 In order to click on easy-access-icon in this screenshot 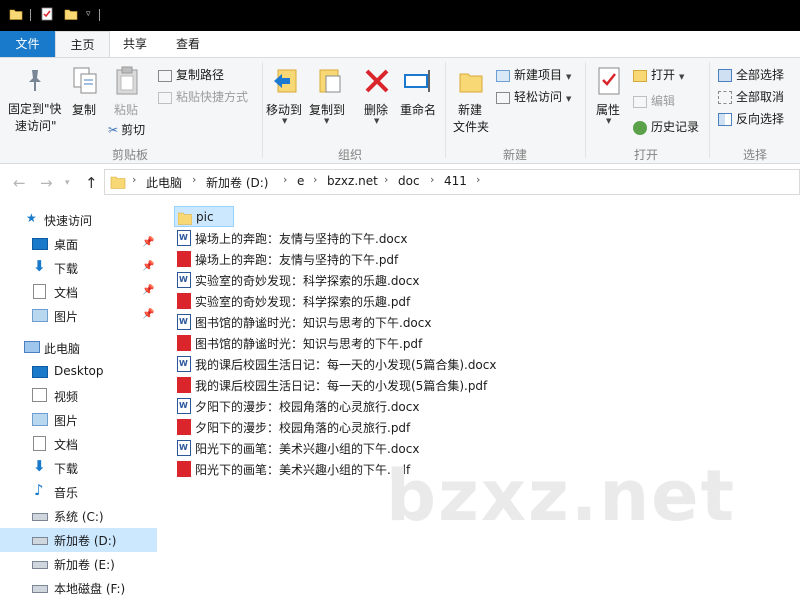, I will do `click(503, 97)`.